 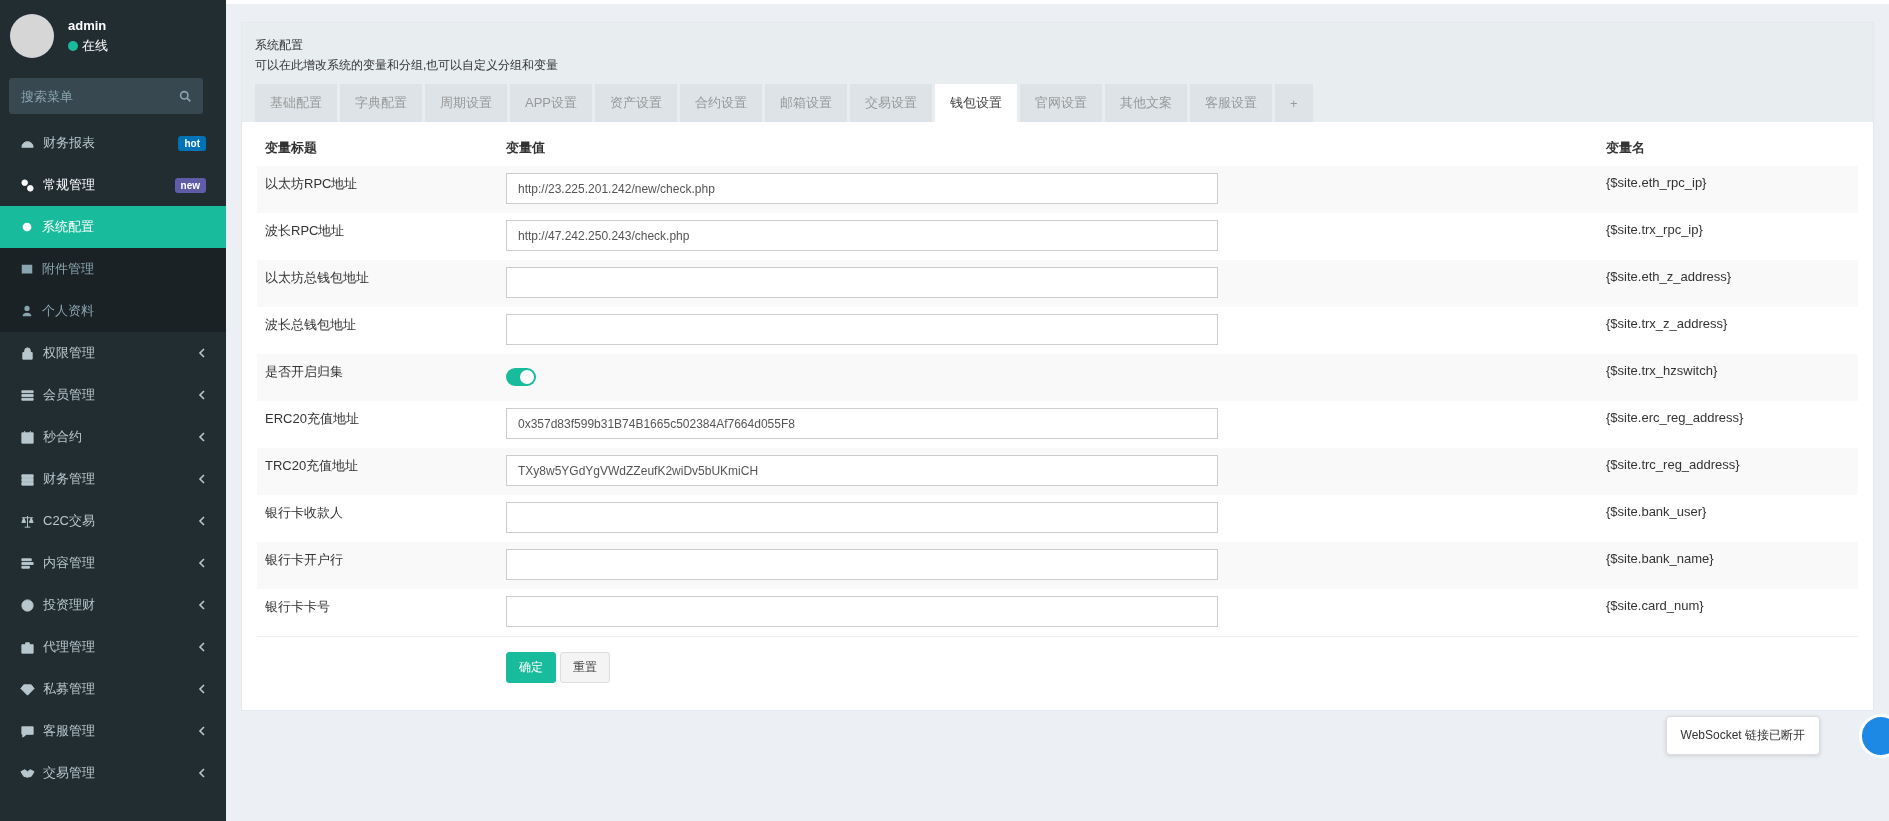 I want to click on column-header: 变量名, so click(x=1625, y=148).